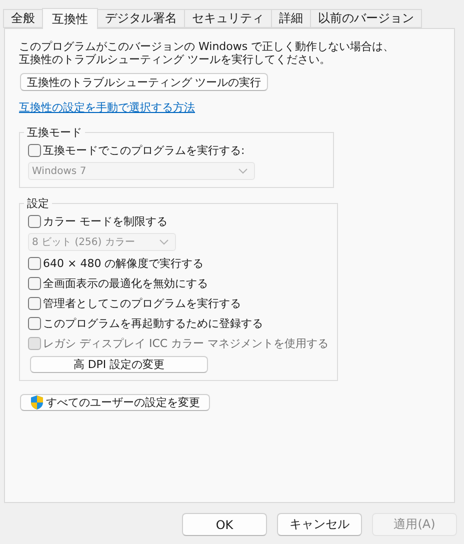 The width and height of the screenshot is (464, 544). Describe the element at coordinates (23, 18) in the screenshot. I see `tab: 全般` at that location.